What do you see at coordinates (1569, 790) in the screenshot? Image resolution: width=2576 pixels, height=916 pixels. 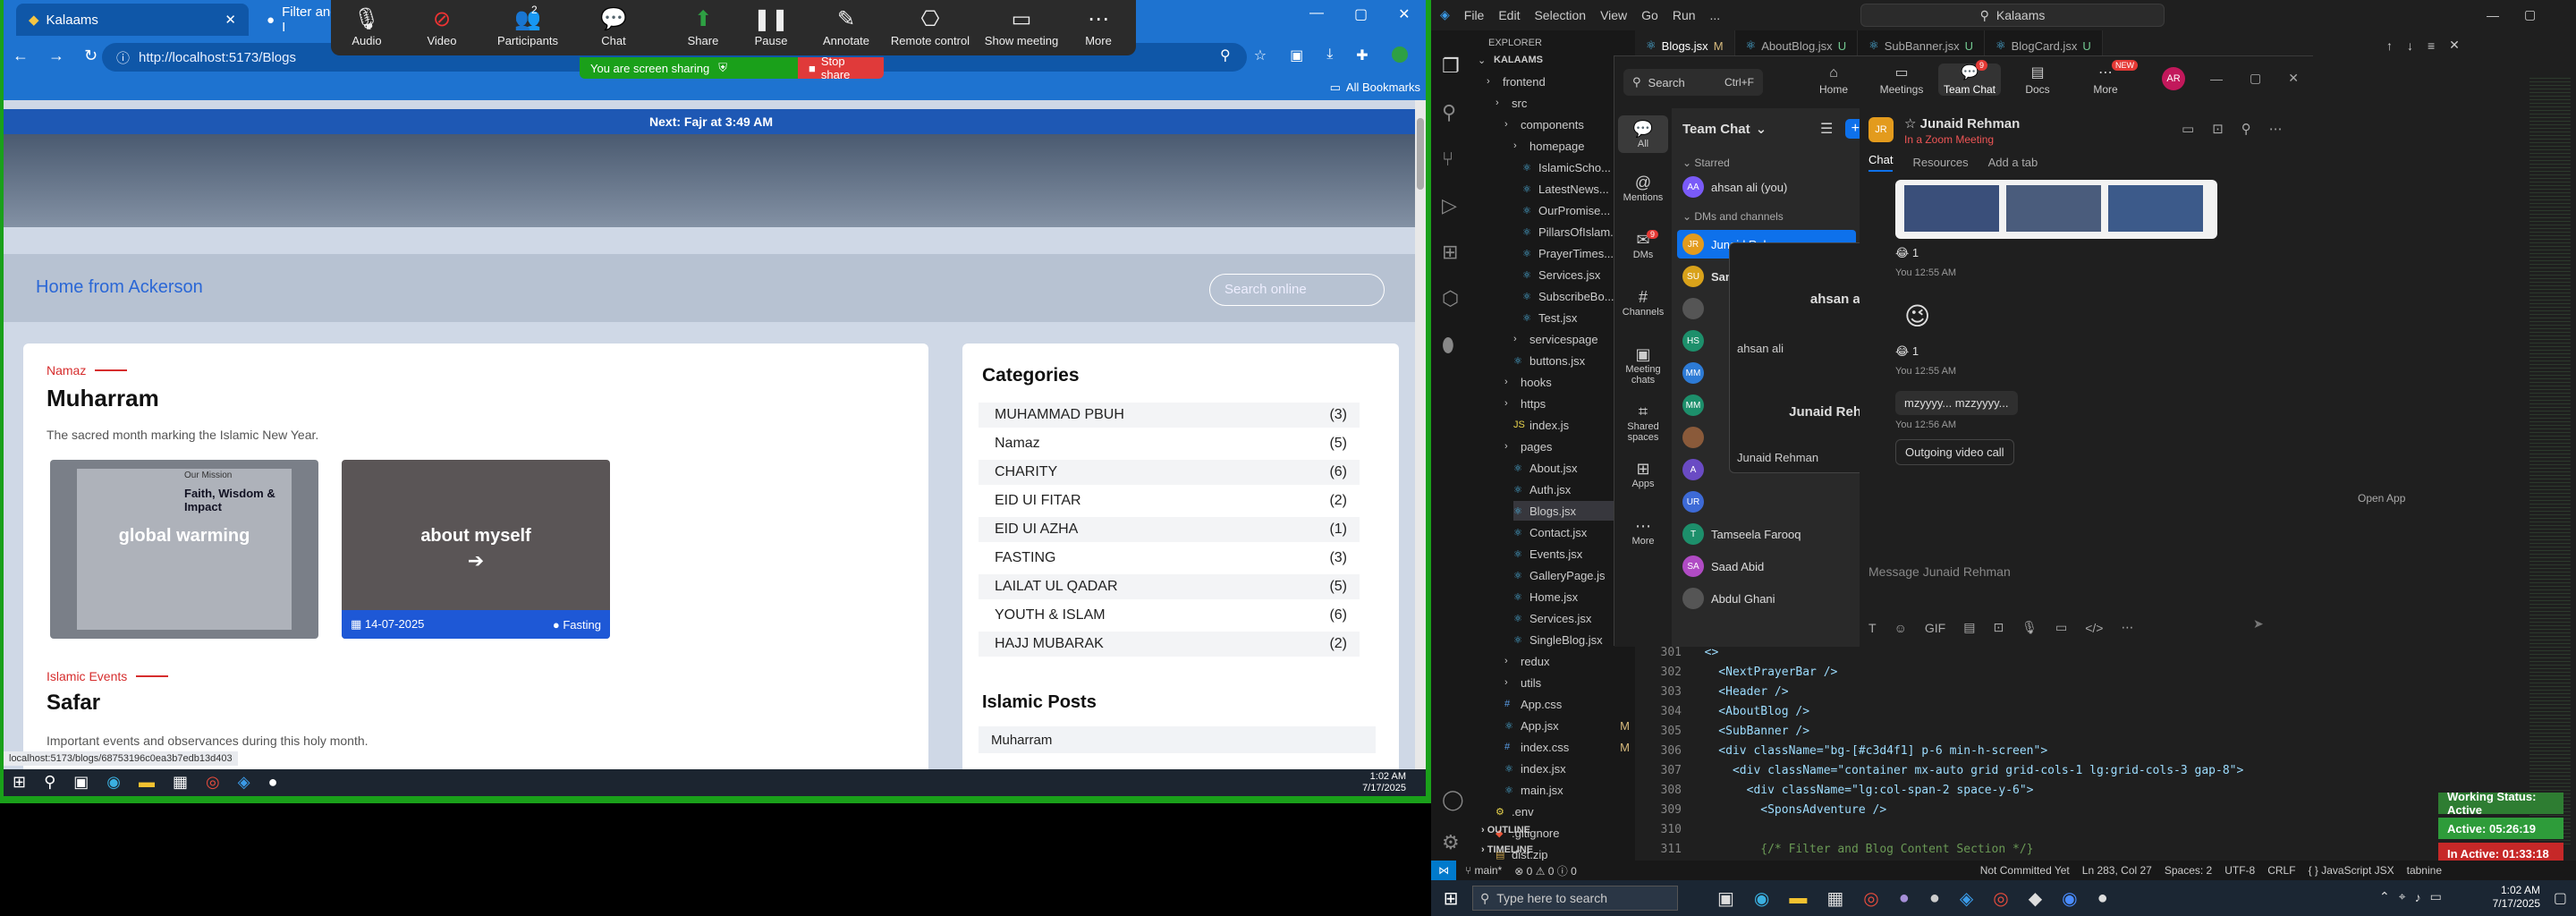 I see `file-item: ⚛ main.jsx` at bounding box center [1569, 790].